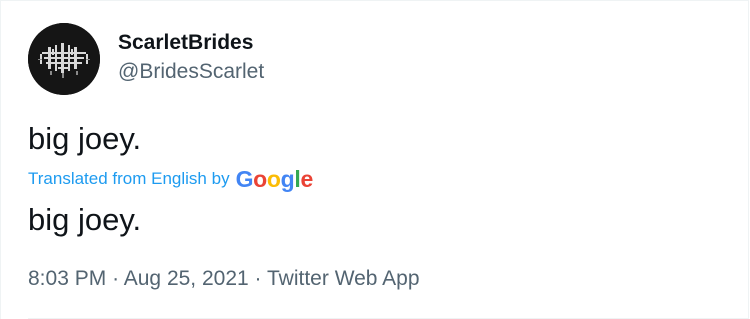 This screenshot has height=319, width=750. I want to click on tweet-text: big joey., so click(85, 138).